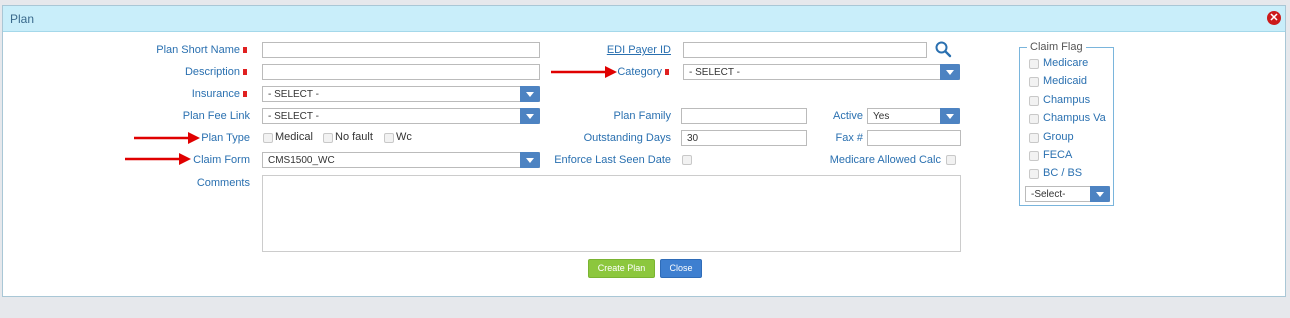 The width and height of the screenshot is (1290, 318). I want to click on comments-textarea, so click(611, 213).